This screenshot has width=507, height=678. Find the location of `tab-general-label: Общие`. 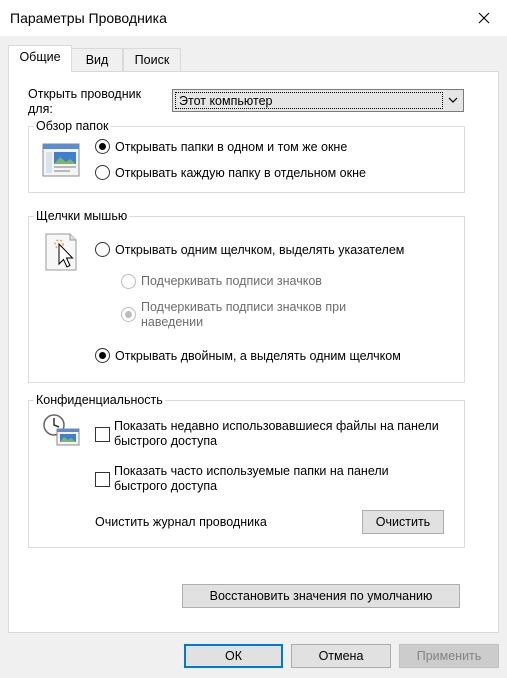

tab-general-label: Общие is located at coordinates (40, 57).